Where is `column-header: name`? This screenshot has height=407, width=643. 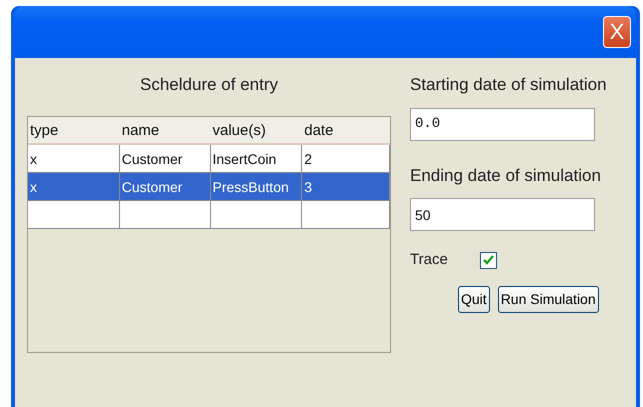 column-header: name is located at coordinates (165, 130).